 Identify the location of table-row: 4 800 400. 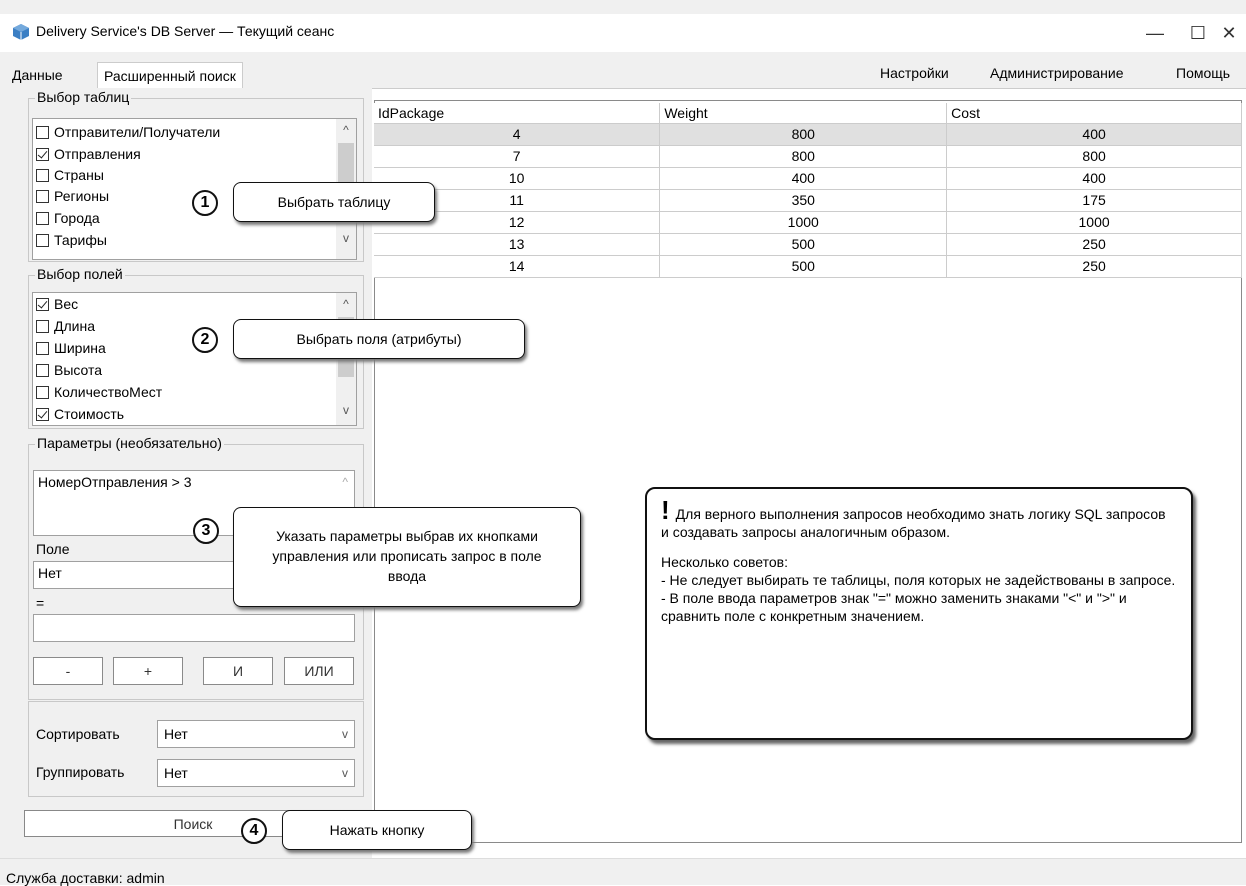
(808, 134).